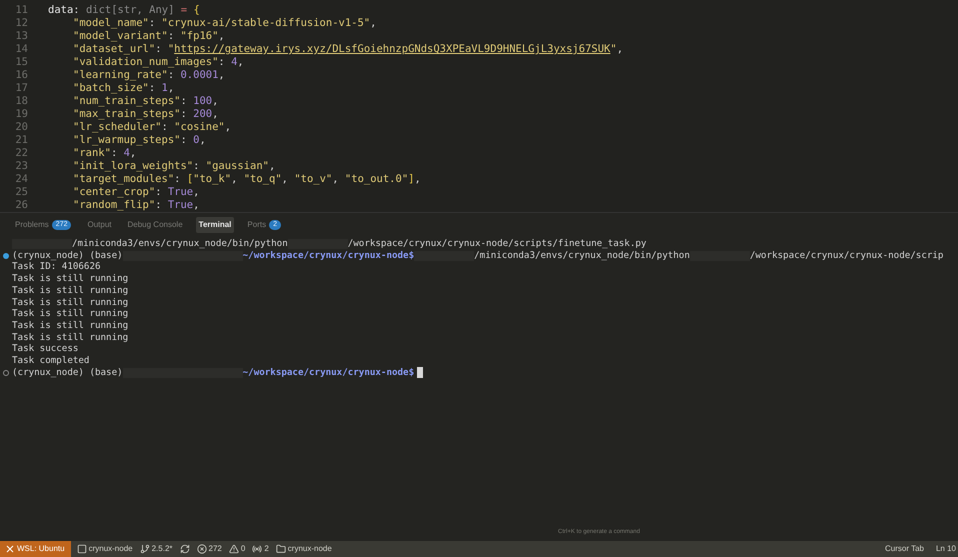 Image resolution: width=958 pixels, height=557 pixels. What do you see at coordinates (61, 10) in the screenshot?
I see `code-token: data` at bounding box center [61, 10].